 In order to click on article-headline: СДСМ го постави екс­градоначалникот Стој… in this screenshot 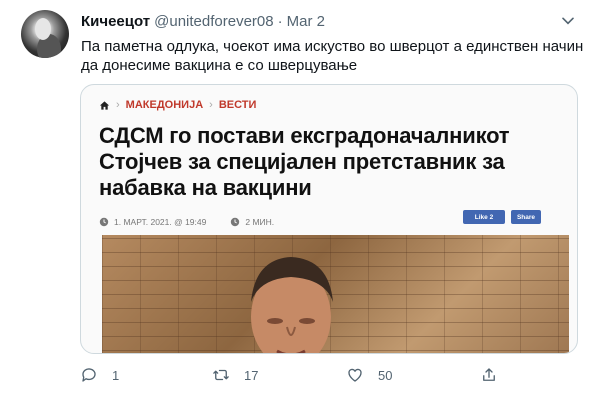, I will do `click(304, 161)`.